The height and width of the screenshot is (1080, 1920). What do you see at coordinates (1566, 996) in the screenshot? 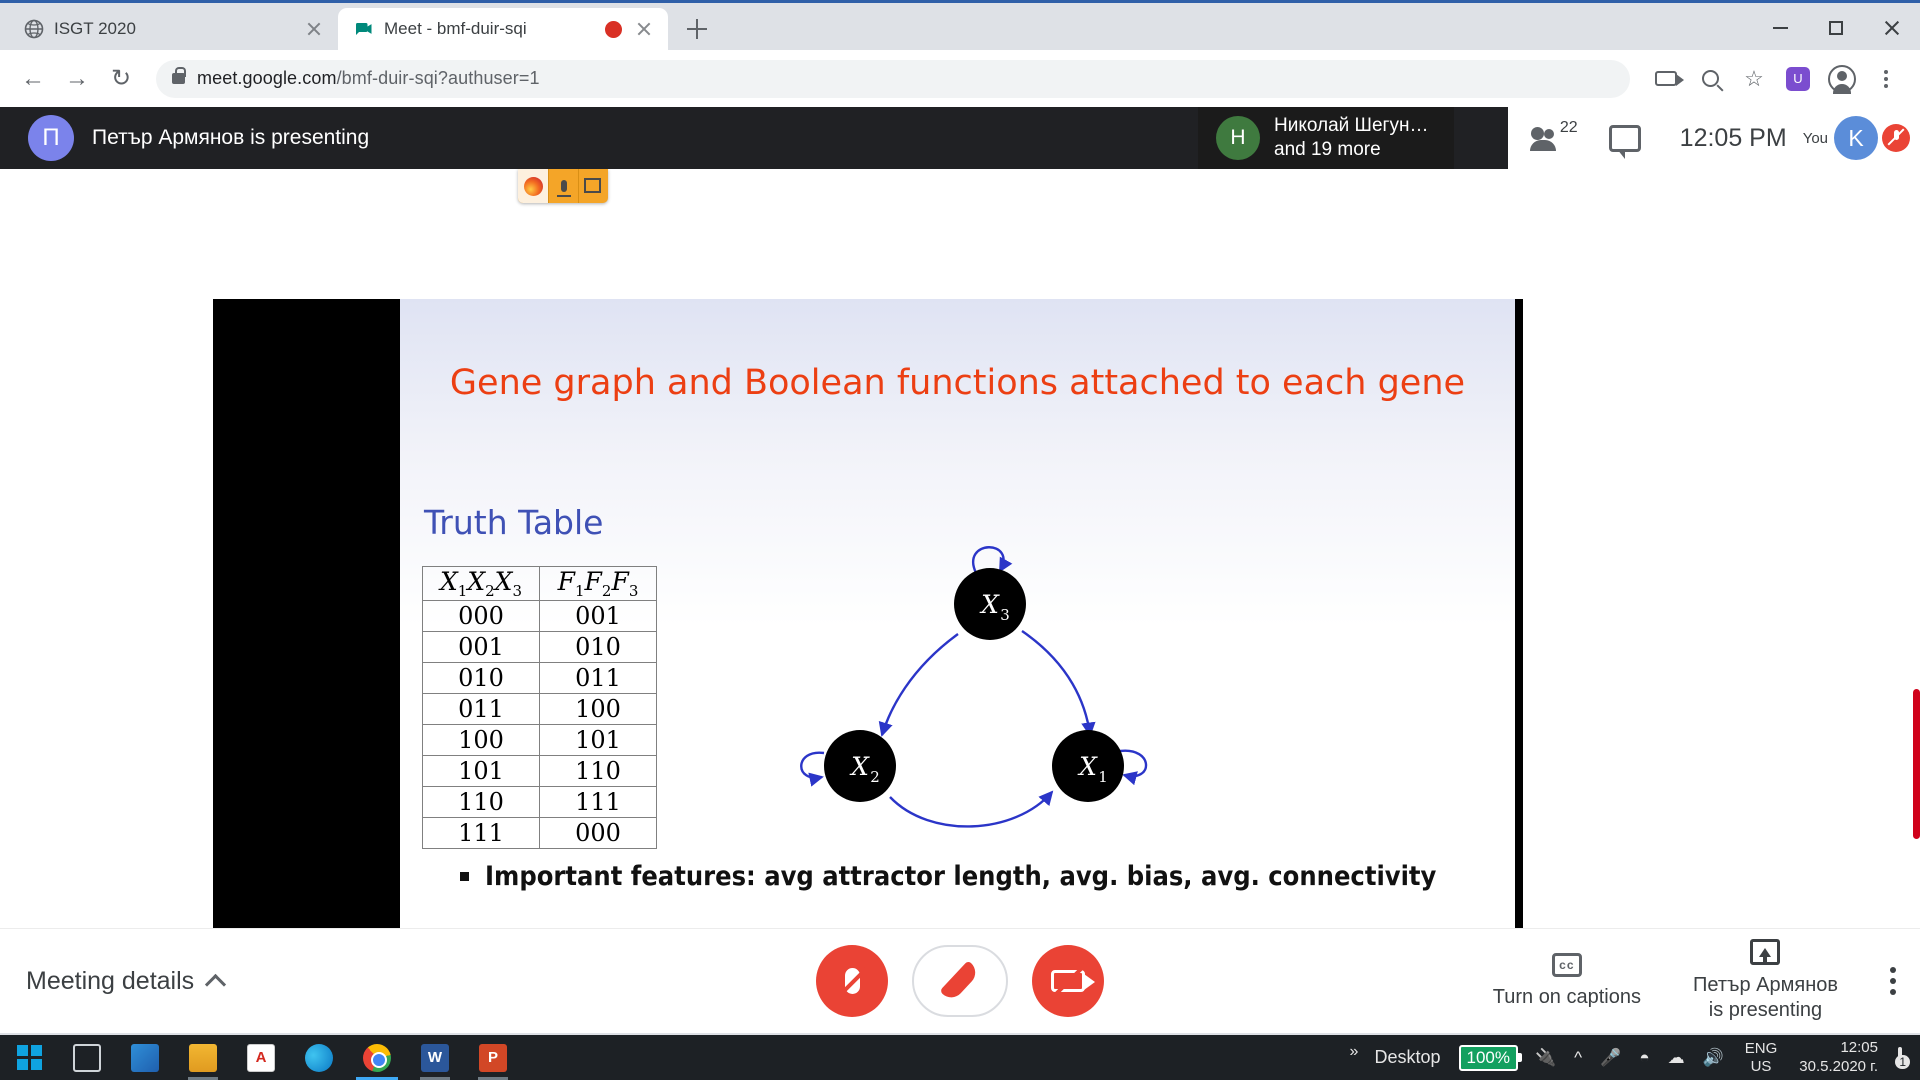
I see `captions-label: Turn on captions` at bounding box center [1566, 996].